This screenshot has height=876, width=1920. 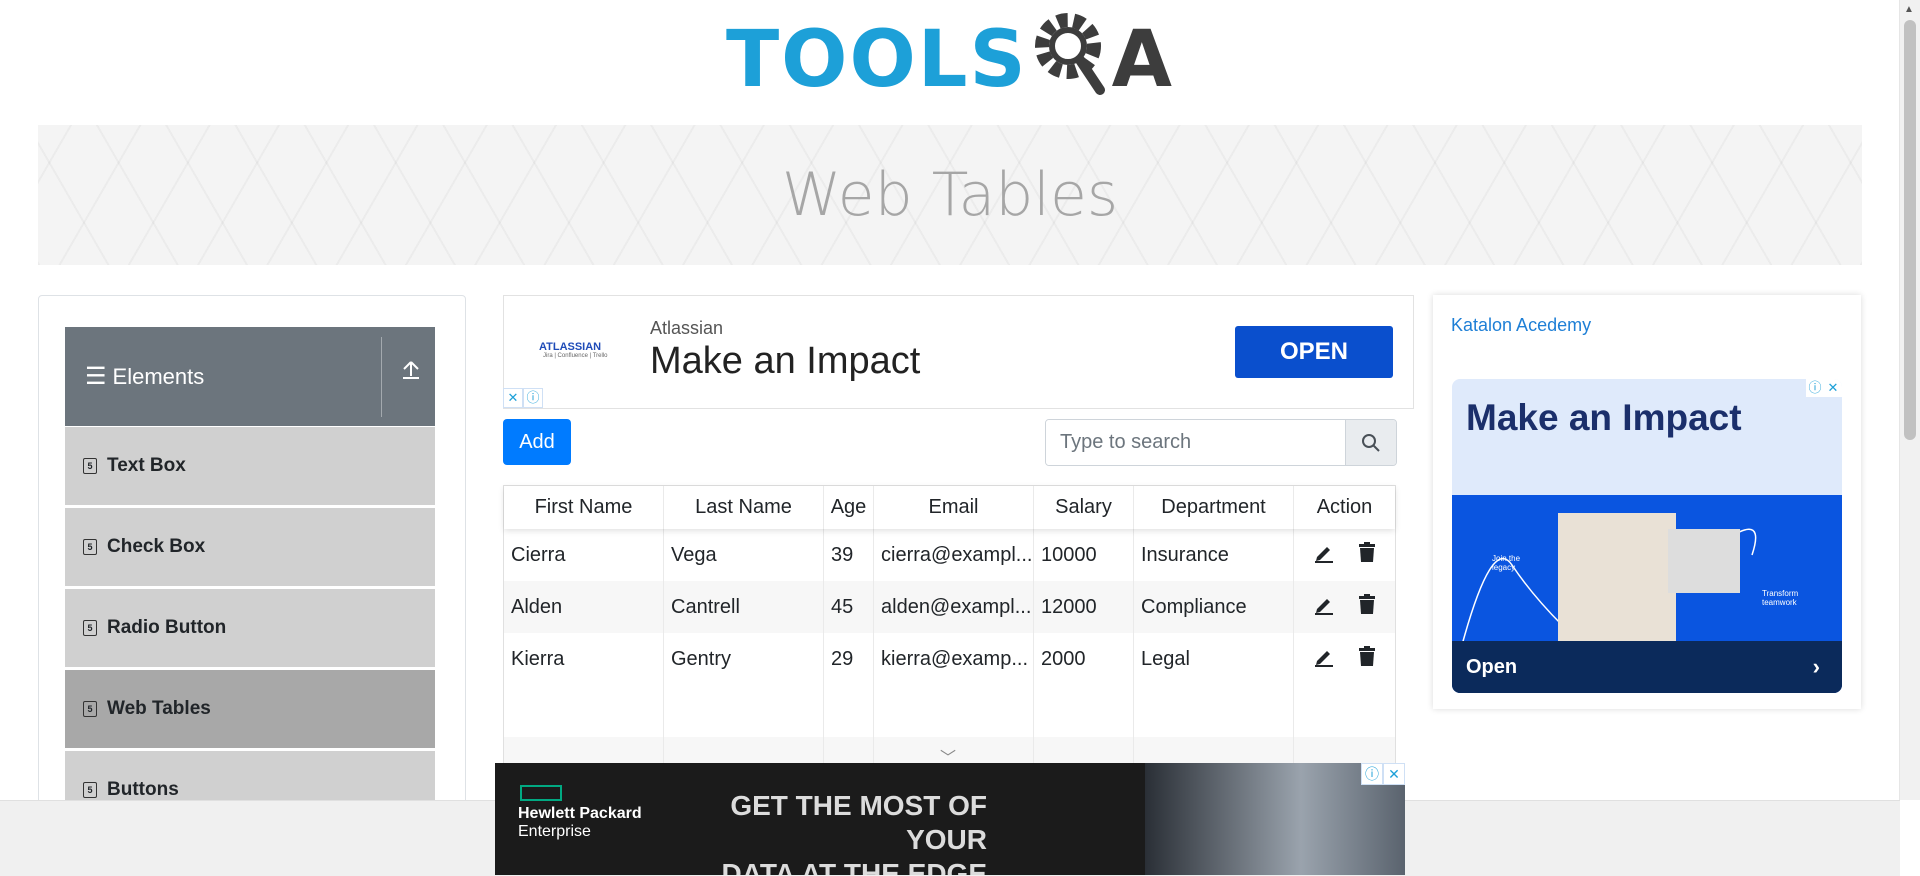 I want to click on site-header: TOOLS A, so click(x=950, y=60).